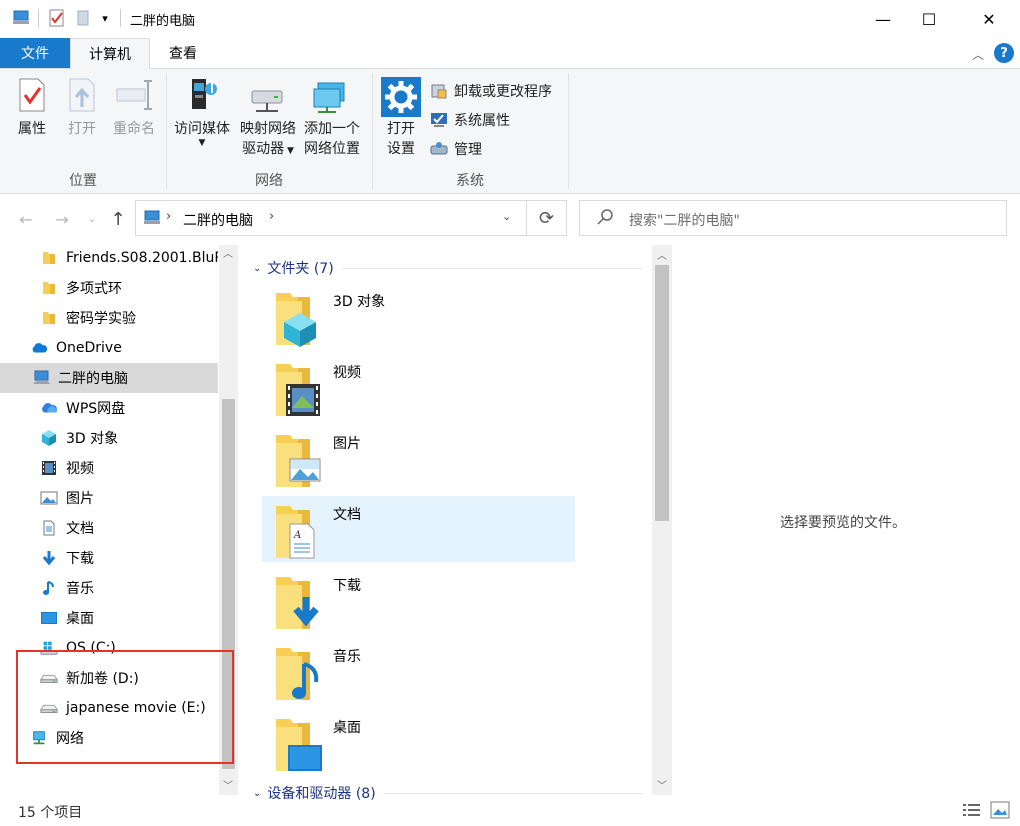  I want to click on nav-item: Friends.S08.2001.BluRay, so click(109, 259).